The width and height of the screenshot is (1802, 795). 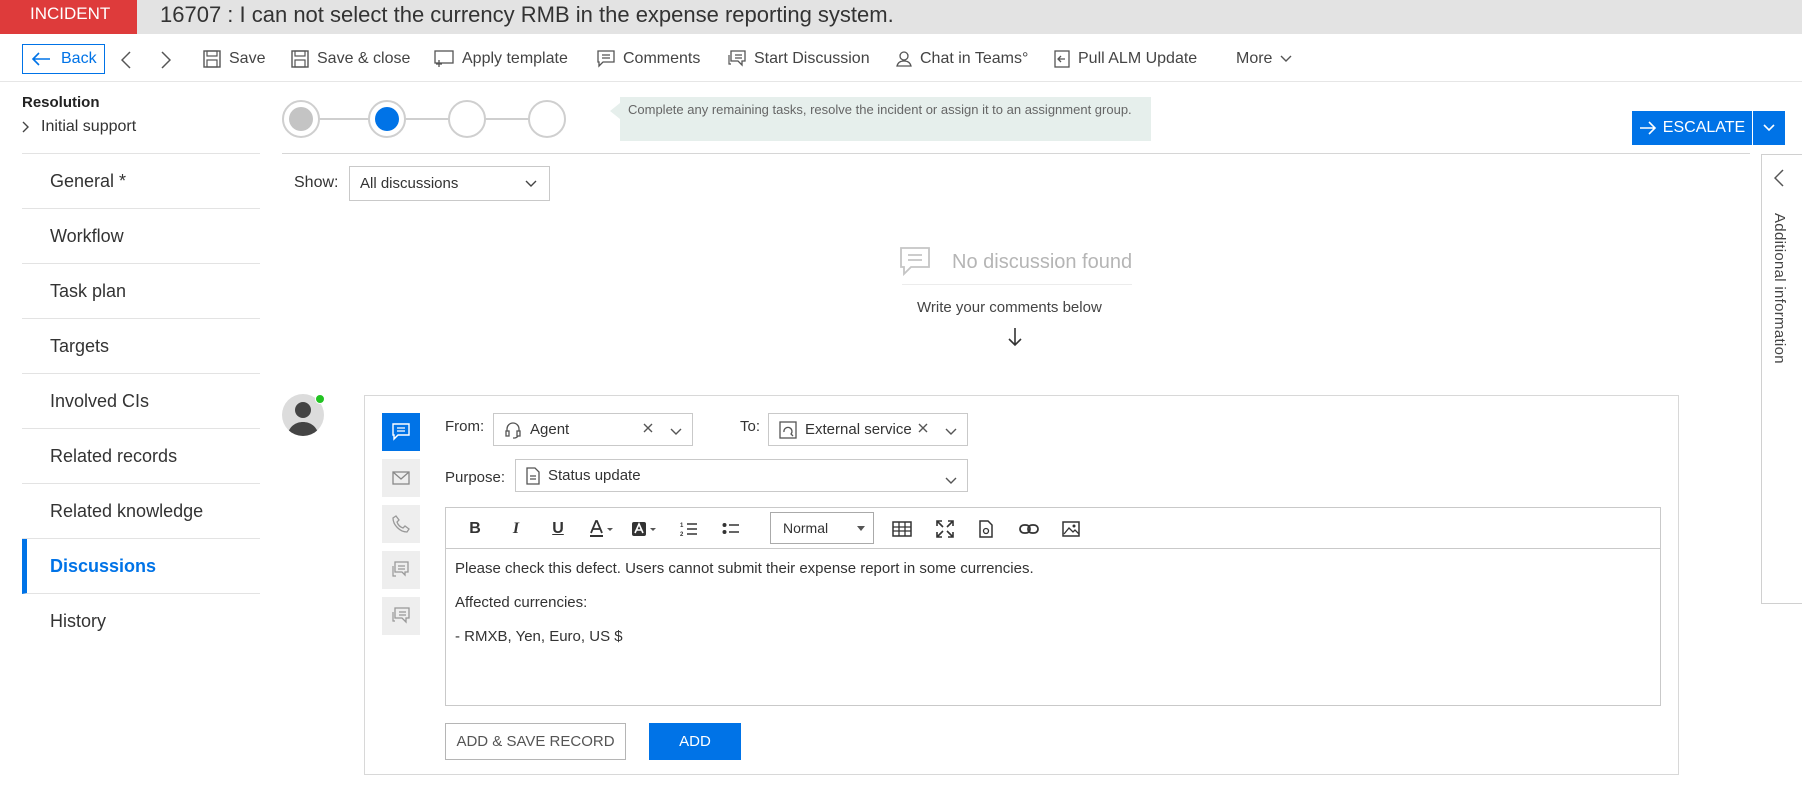 I want to click on person-chat-icon, so click(x=904, y=59).